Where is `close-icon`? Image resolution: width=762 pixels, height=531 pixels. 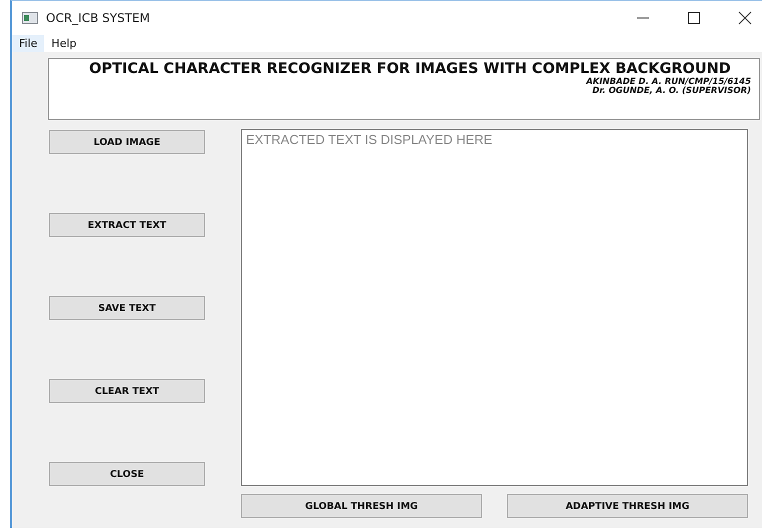 close-icon is located at coordinates (745, 17).